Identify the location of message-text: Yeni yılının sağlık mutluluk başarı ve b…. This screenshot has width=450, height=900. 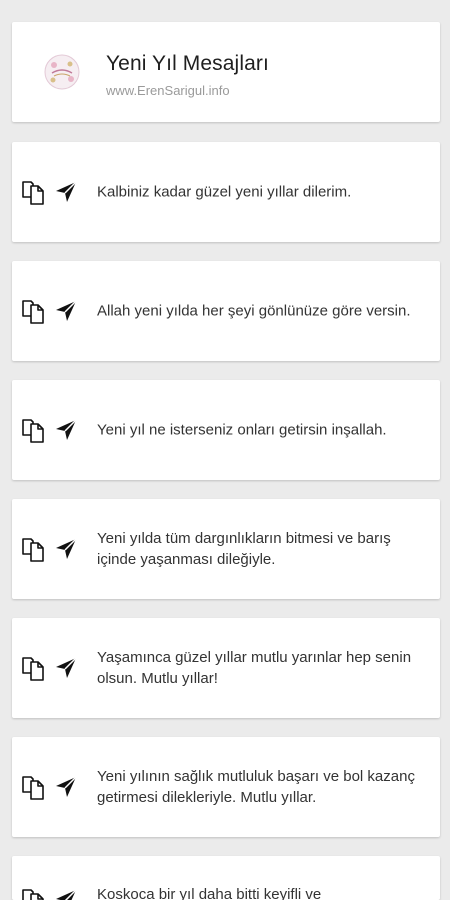
(264, 787).